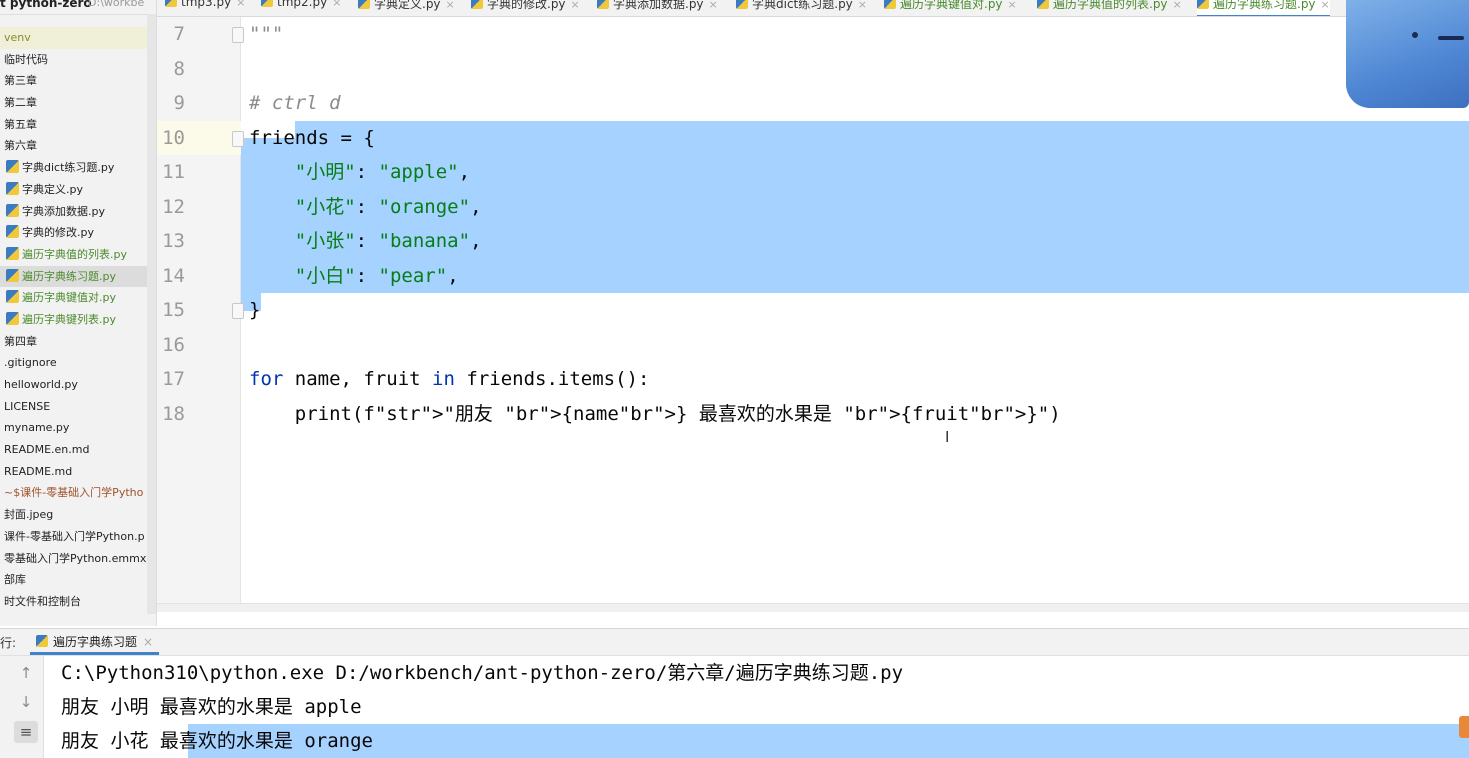 The width and height of the screenshot is (1469, 758). I want to click on tree-item: 零基础入门学Python.emmx, so click(78, 559).